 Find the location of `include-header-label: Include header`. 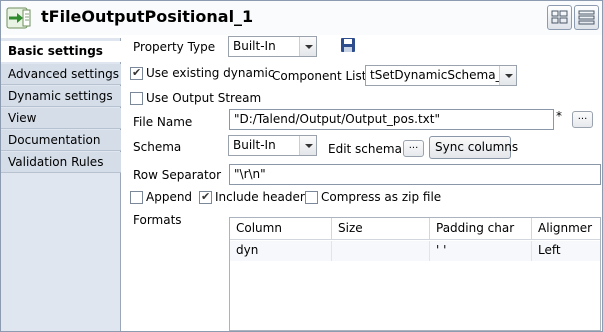

include-header-label: Include header is located at coordinates (260, 197).